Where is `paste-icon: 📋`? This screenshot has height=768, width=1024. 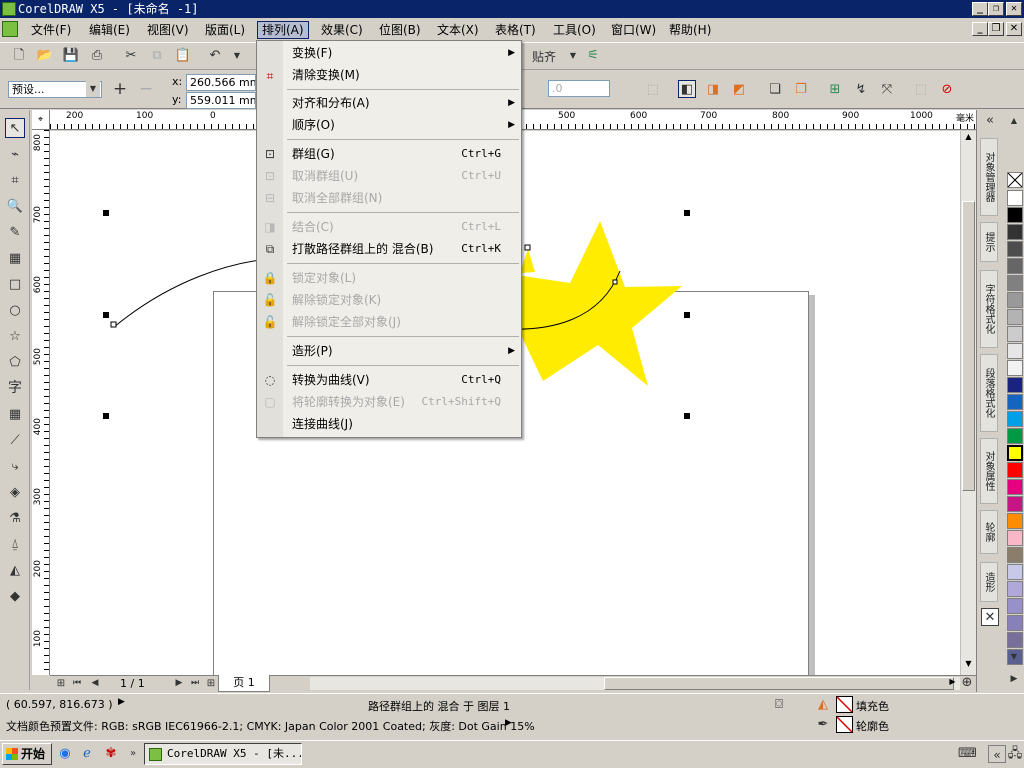
paste-icon: 📋 is located at coordinates (183, 56).